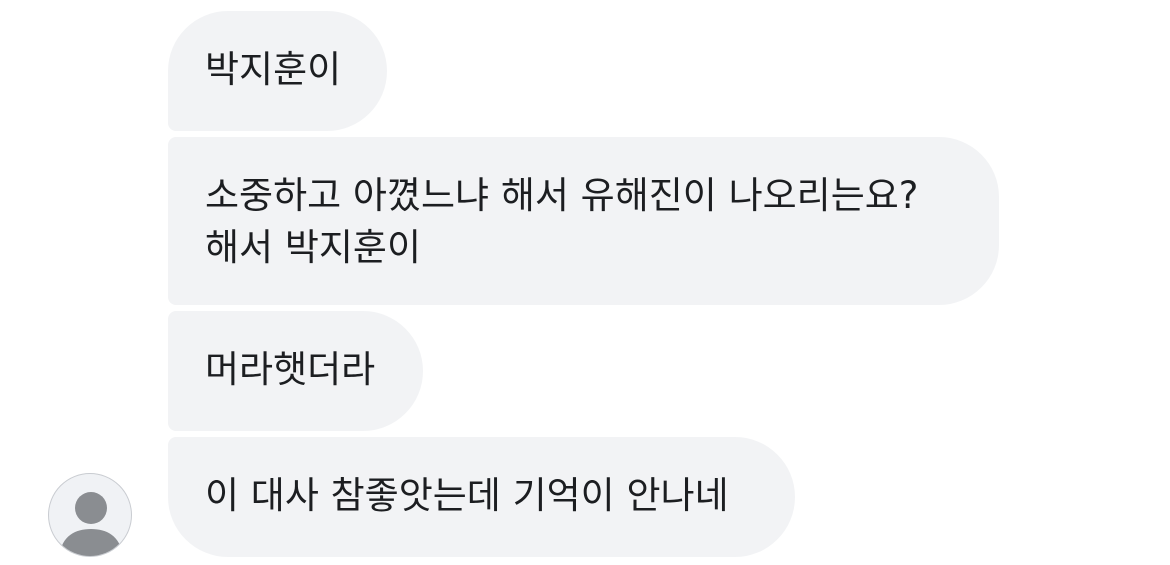 Image resolution: width=1170 pixels, height=565 pixels. Describe the element at coordinates (91, 524) in the screenshot. I see `default-profile-icon` at that location.